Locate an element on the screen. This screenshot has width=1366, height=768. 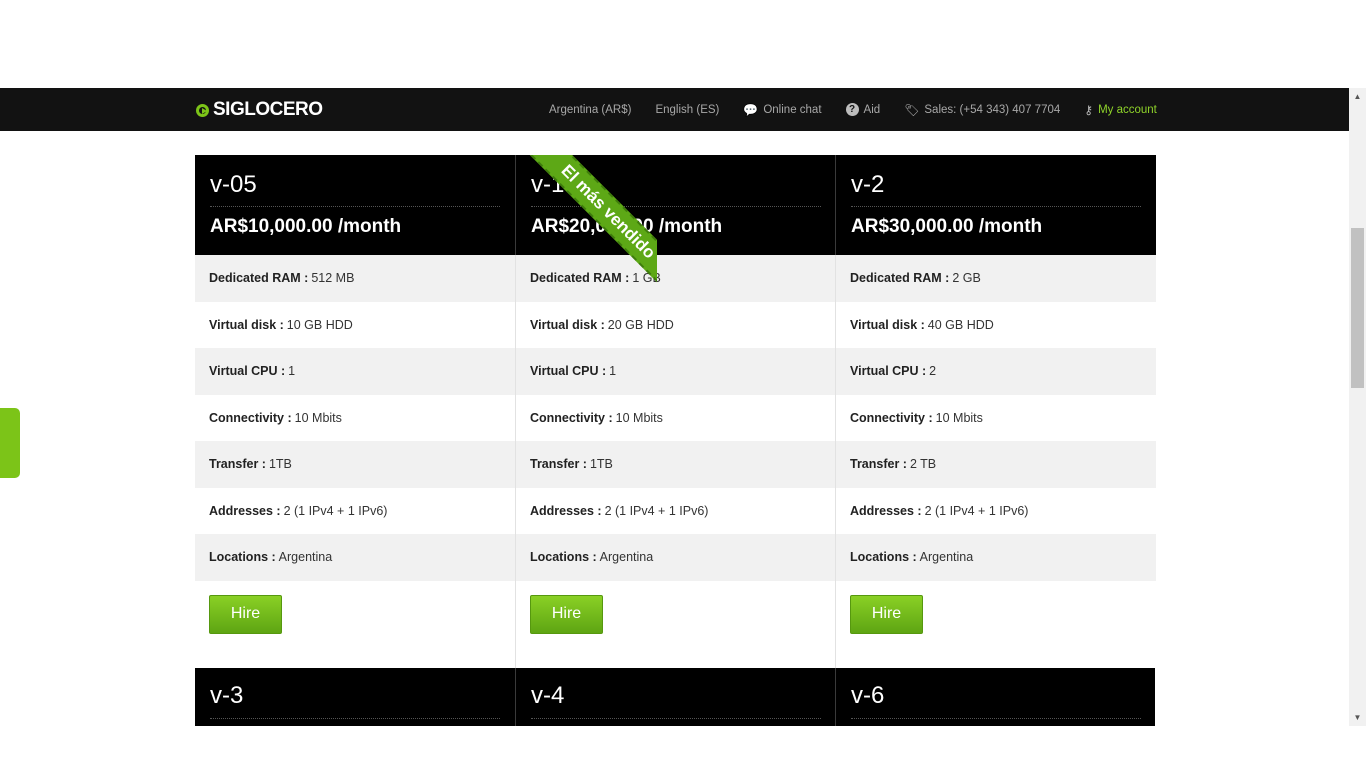
plan-name: v-6 is located at coordinates (868, 695).